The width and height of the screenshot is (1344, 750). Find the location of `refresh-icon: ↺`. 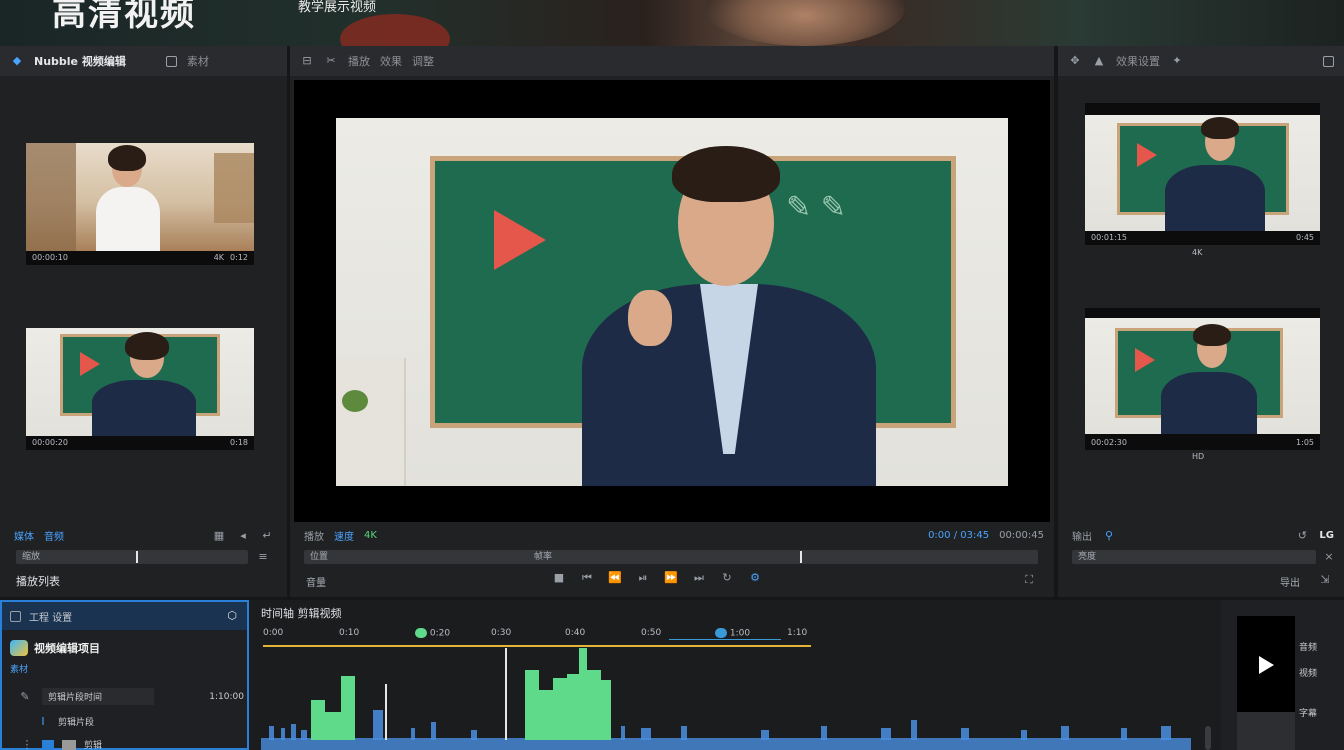

refresh-icon: ↺ is located at coordinates (1302, 535).